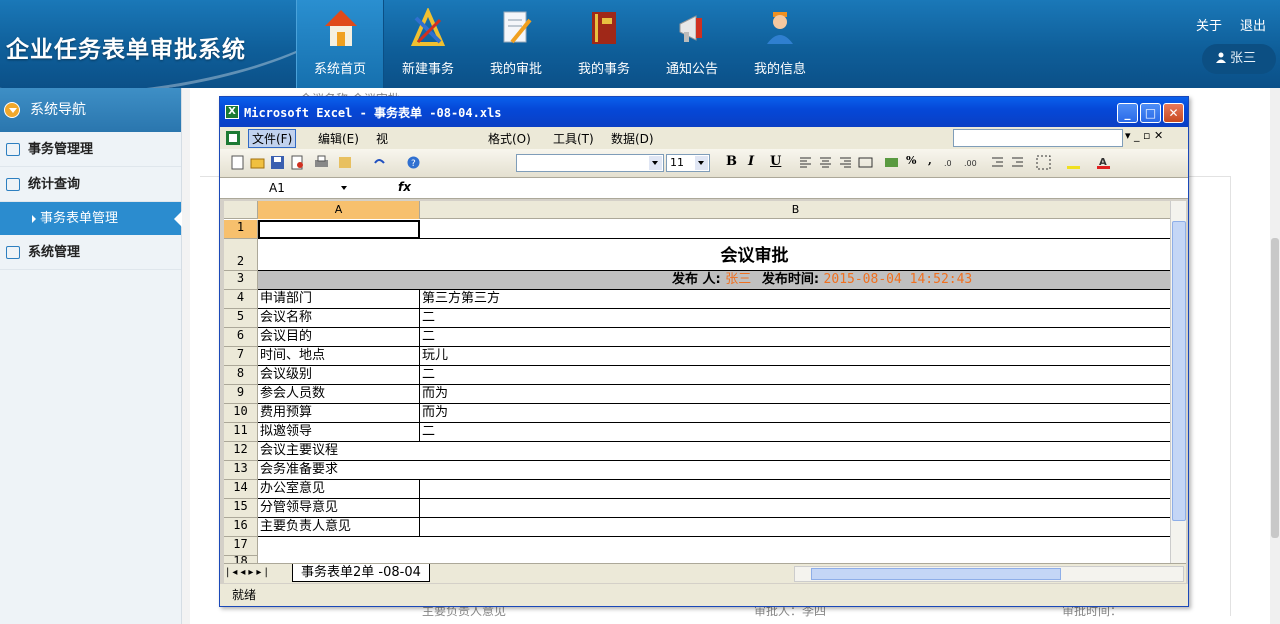  I want to click on borders-icon, so click(1043, 162).